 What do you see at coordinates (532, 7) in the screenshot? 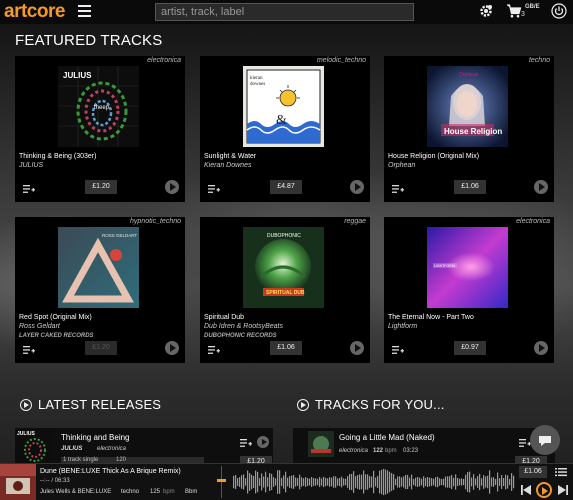
I see `currency-label: GB/E` at bounding box center [532, 7].